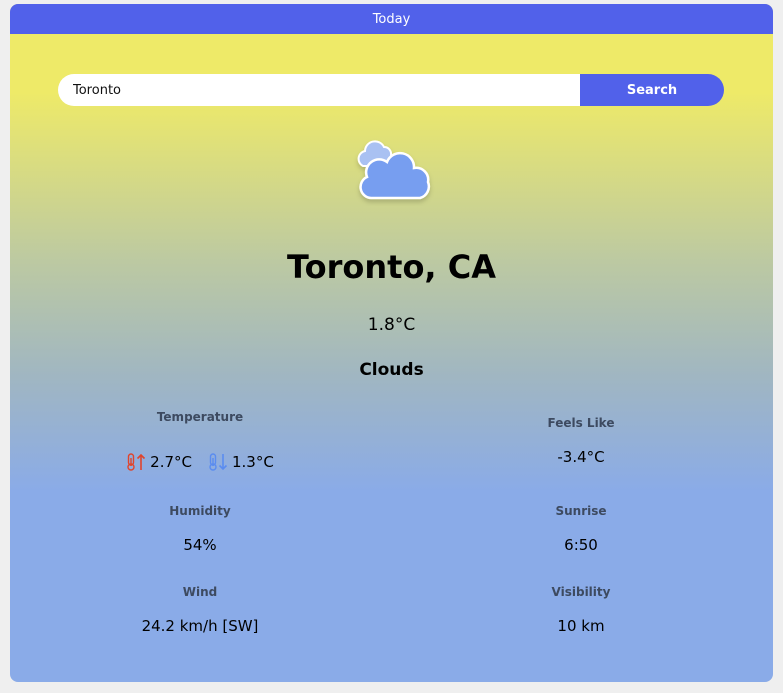 The height and width of the screenshot is (693, 783). What do you see at coordinates (253, 462) in the screenshot?
I see `low-temperature-value: 1.3°C` at bounding box center [253, 462].